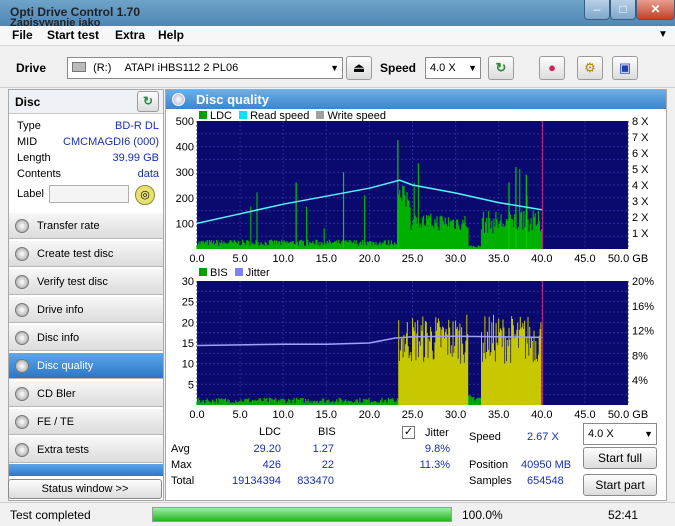  I want to click on drive-select: (R:) ATAPI iHBS112 2 PL06 ▼, so click(205, 68).